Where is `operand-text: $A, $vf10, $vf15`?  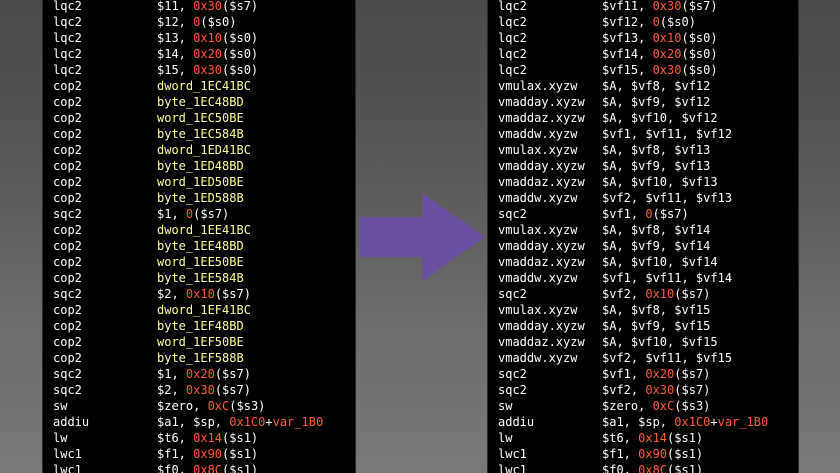 operand-text: $A, $vf10, $vf15 is located at coordinates (660, 342).